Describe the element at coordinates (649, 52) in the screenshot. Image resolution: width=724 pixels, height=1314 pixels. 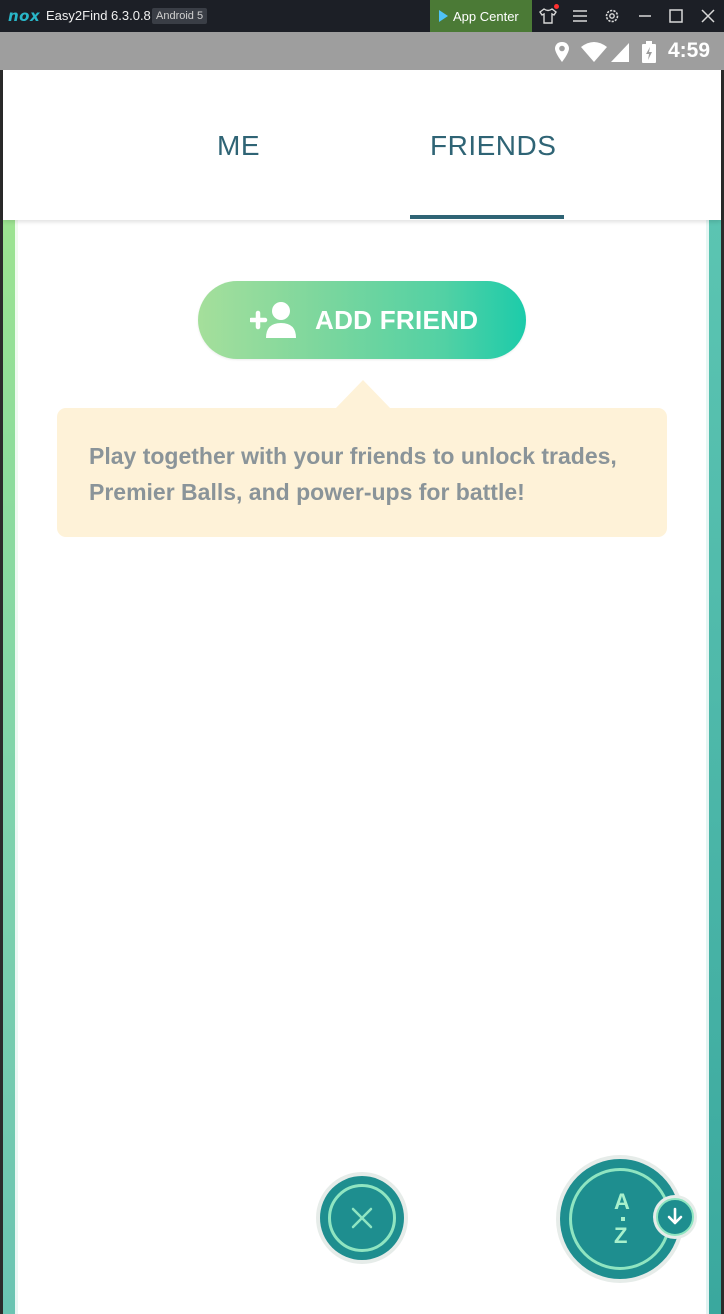
I see `battery-icon` at that location.